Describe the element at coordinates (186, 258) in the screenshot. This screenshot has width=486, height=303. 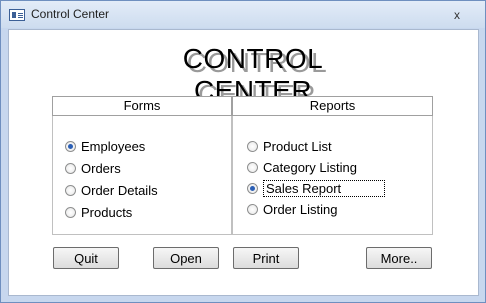
I see `open-button: Open` at that location.